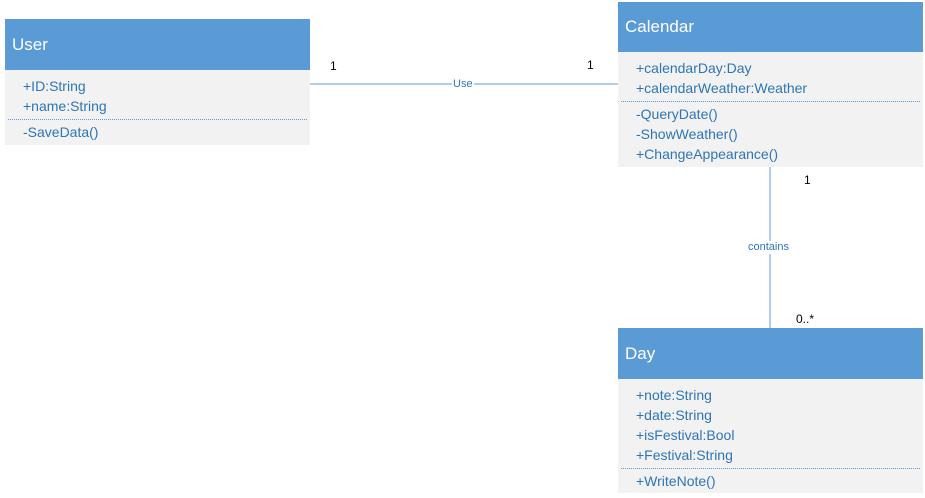 The height and width of the screenshot is (498, 925). I want to click on operation: -SaveData(), so click(61, 132).